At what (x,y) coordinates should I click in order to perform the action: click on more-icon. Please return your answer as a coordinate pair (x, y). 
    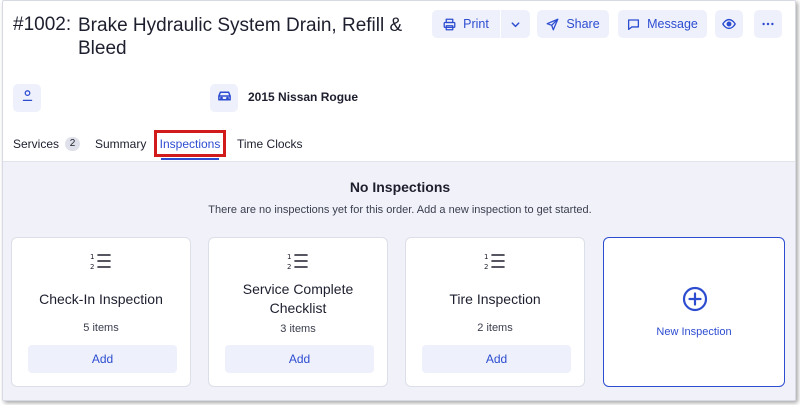
    Looking at the image, I should click on (768, 24).